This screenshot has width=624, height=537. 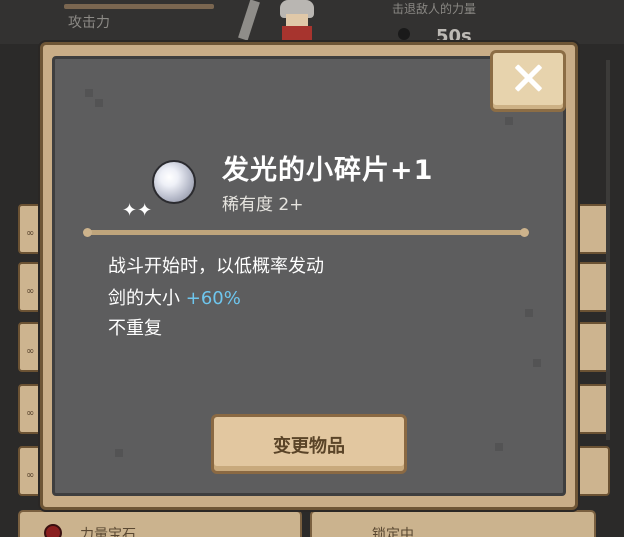 I want to click on glowing-shard-orb-icon, so click(x=174, y=182).